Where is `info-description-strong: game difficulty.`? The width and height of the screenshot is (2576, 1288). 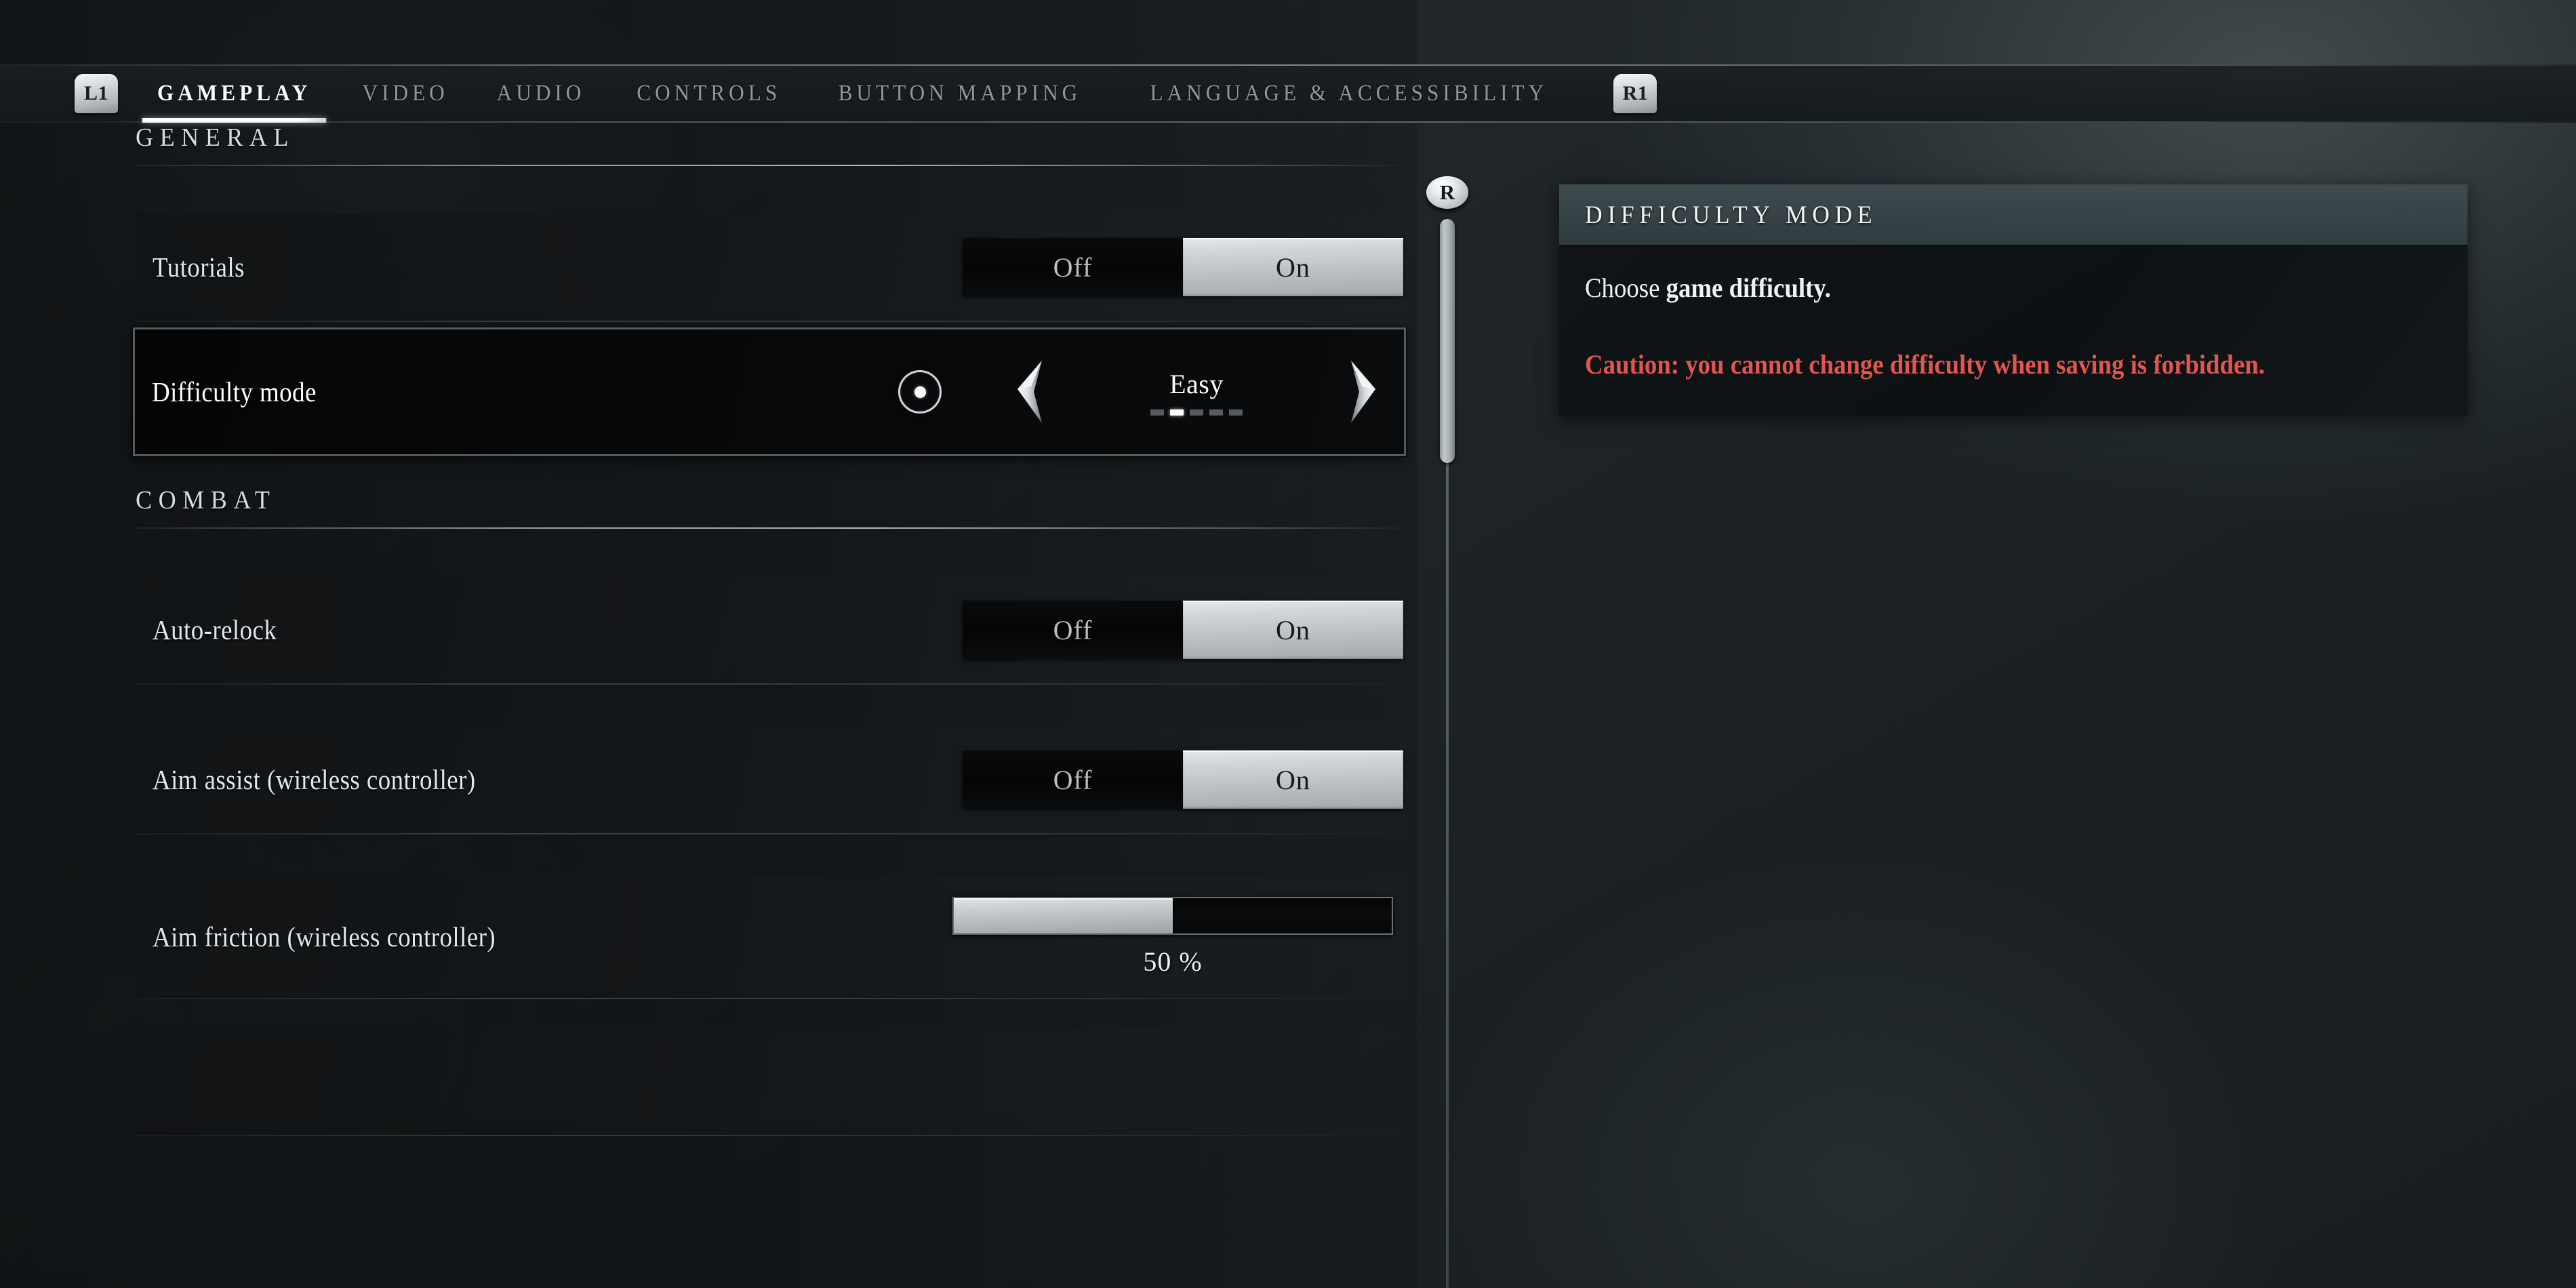
info-description-strong: game difficulty. is located at coordinates (1748, 288).